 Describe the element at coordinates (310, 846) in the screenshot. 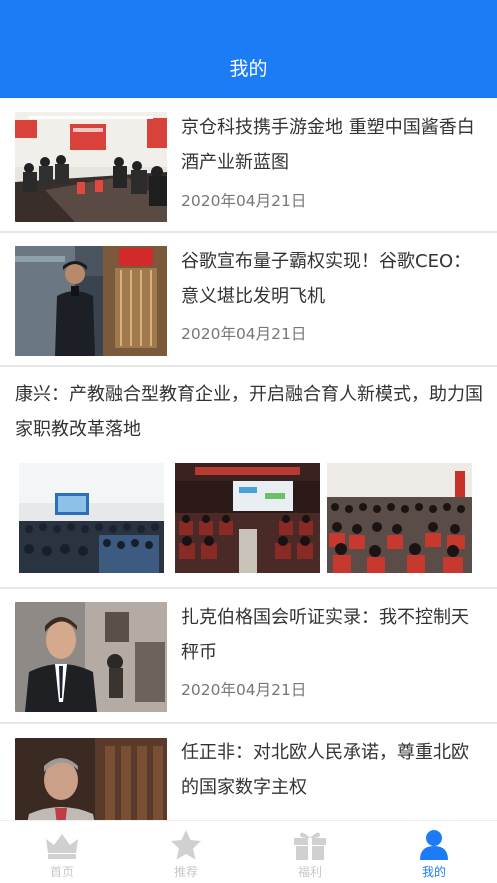

I see `gift-icon` at that location.